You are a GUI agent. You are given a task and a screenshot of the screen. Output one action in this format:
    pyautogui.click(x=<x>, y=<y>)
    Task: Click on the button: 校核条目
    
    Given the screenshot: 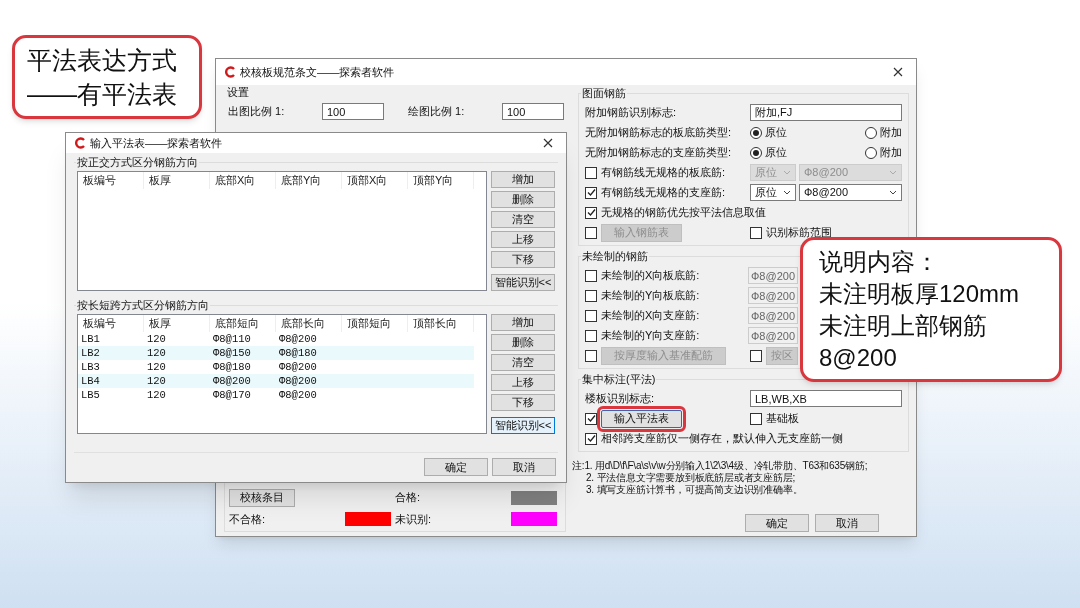 What is the action you would take?
    pyautogui.click(x=262, y=497)
    